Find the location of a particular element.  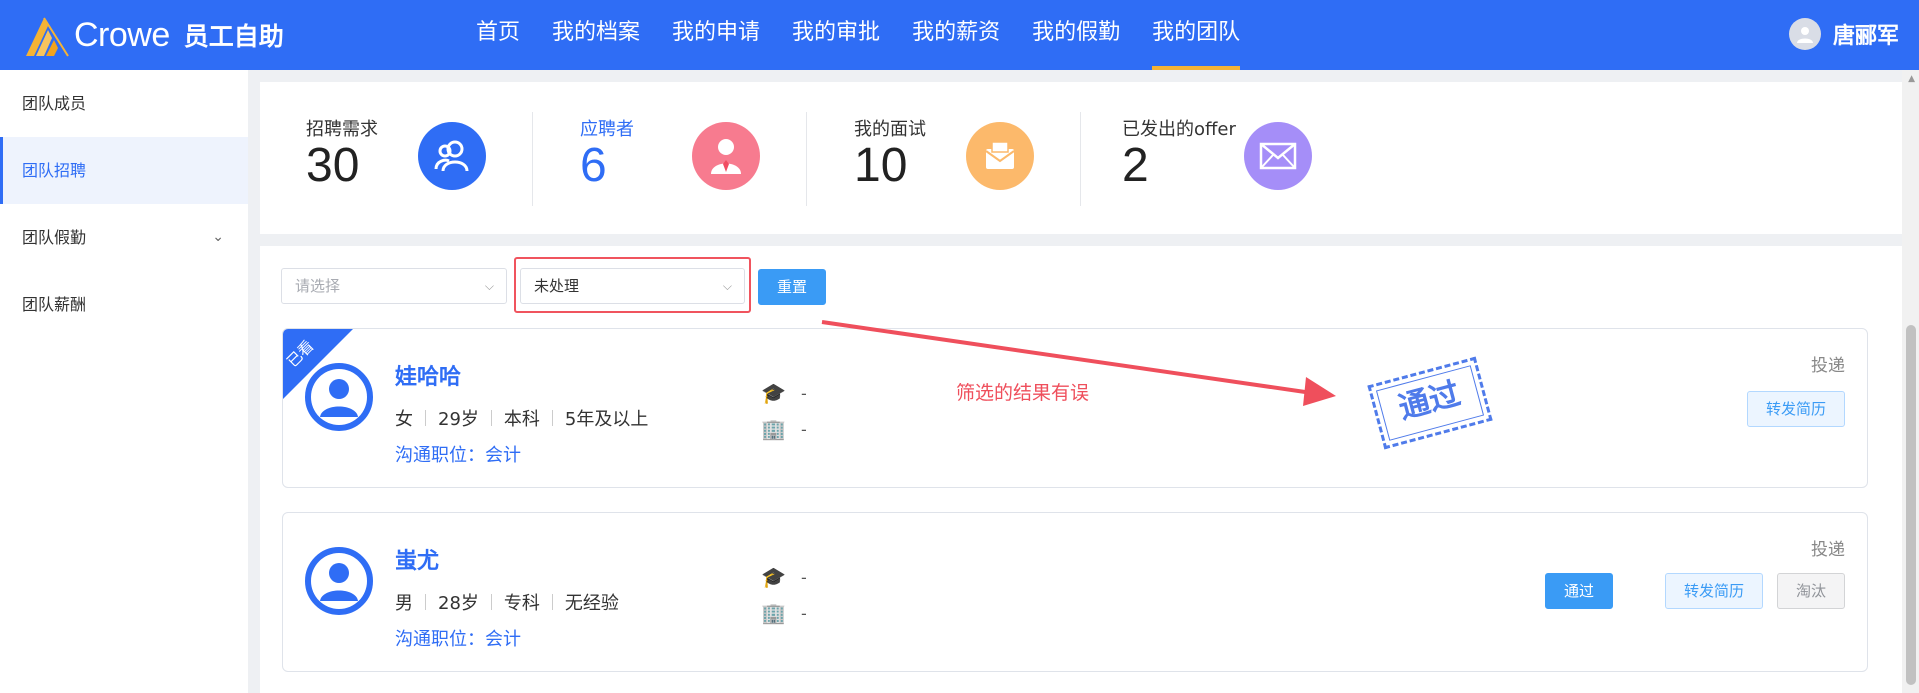

user-menu: 唐郦军 is located at coordinates (1843, 34).